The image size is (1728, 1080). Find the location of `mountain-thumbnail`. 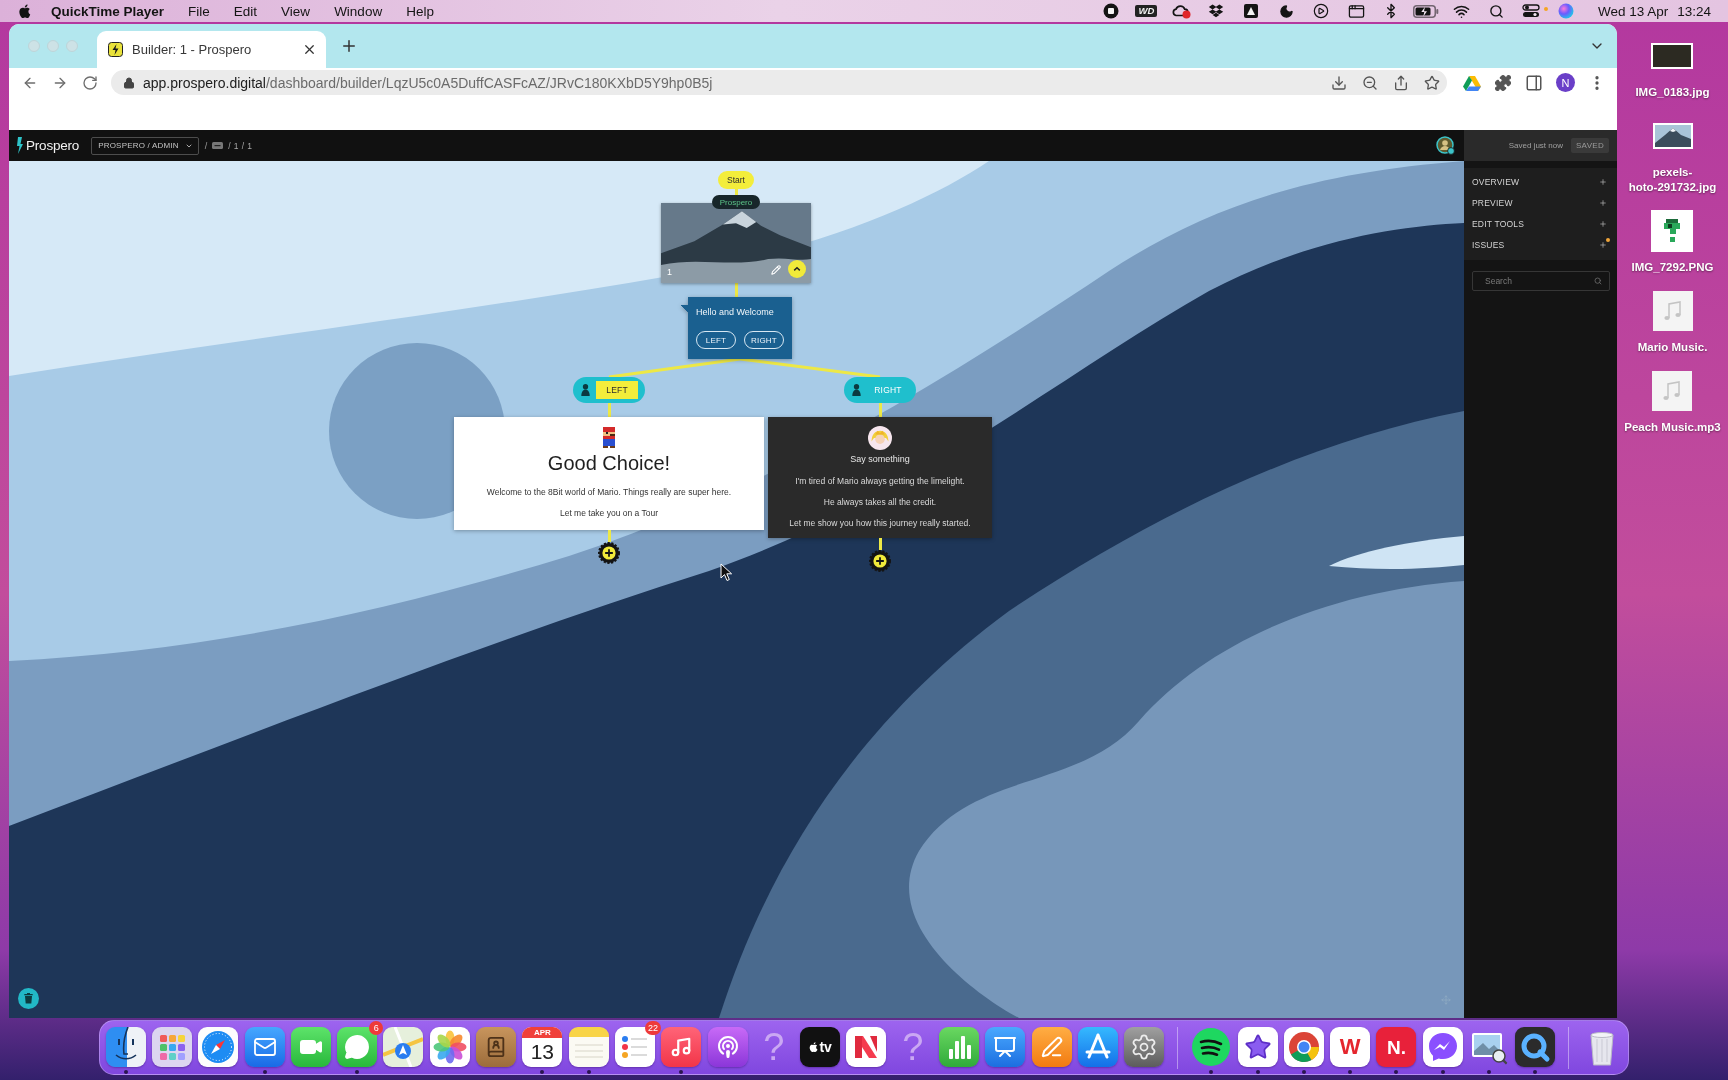

mountain-thumbnail is located at coordinates (1672, 136).